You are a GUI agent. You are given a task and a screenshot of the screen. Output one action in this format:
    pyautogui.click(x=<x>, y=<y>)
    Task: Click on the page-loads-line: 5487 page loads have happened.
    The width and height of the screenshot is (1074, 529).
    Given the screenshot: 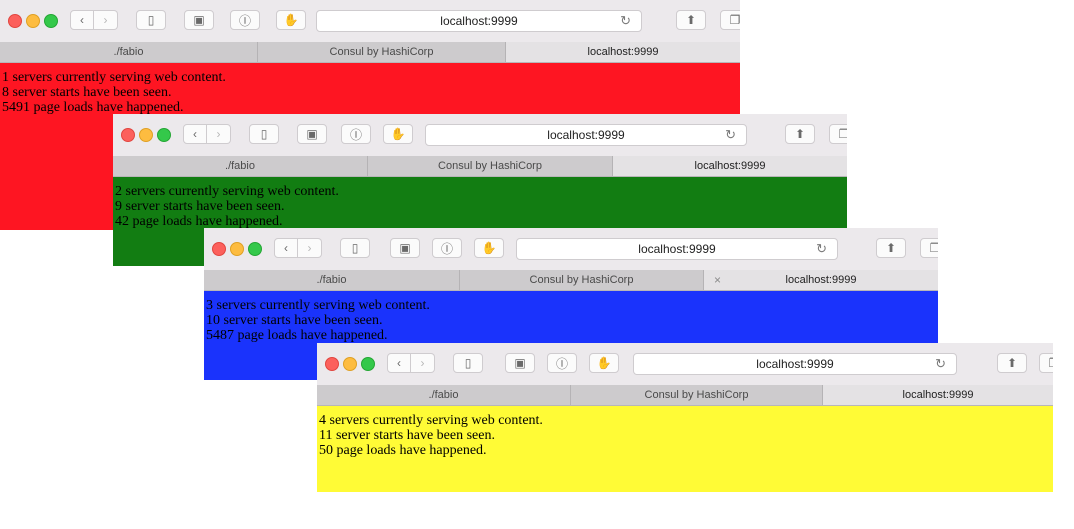 What is the action you would take?
    pyautogui.click(x=297, y=335)
    